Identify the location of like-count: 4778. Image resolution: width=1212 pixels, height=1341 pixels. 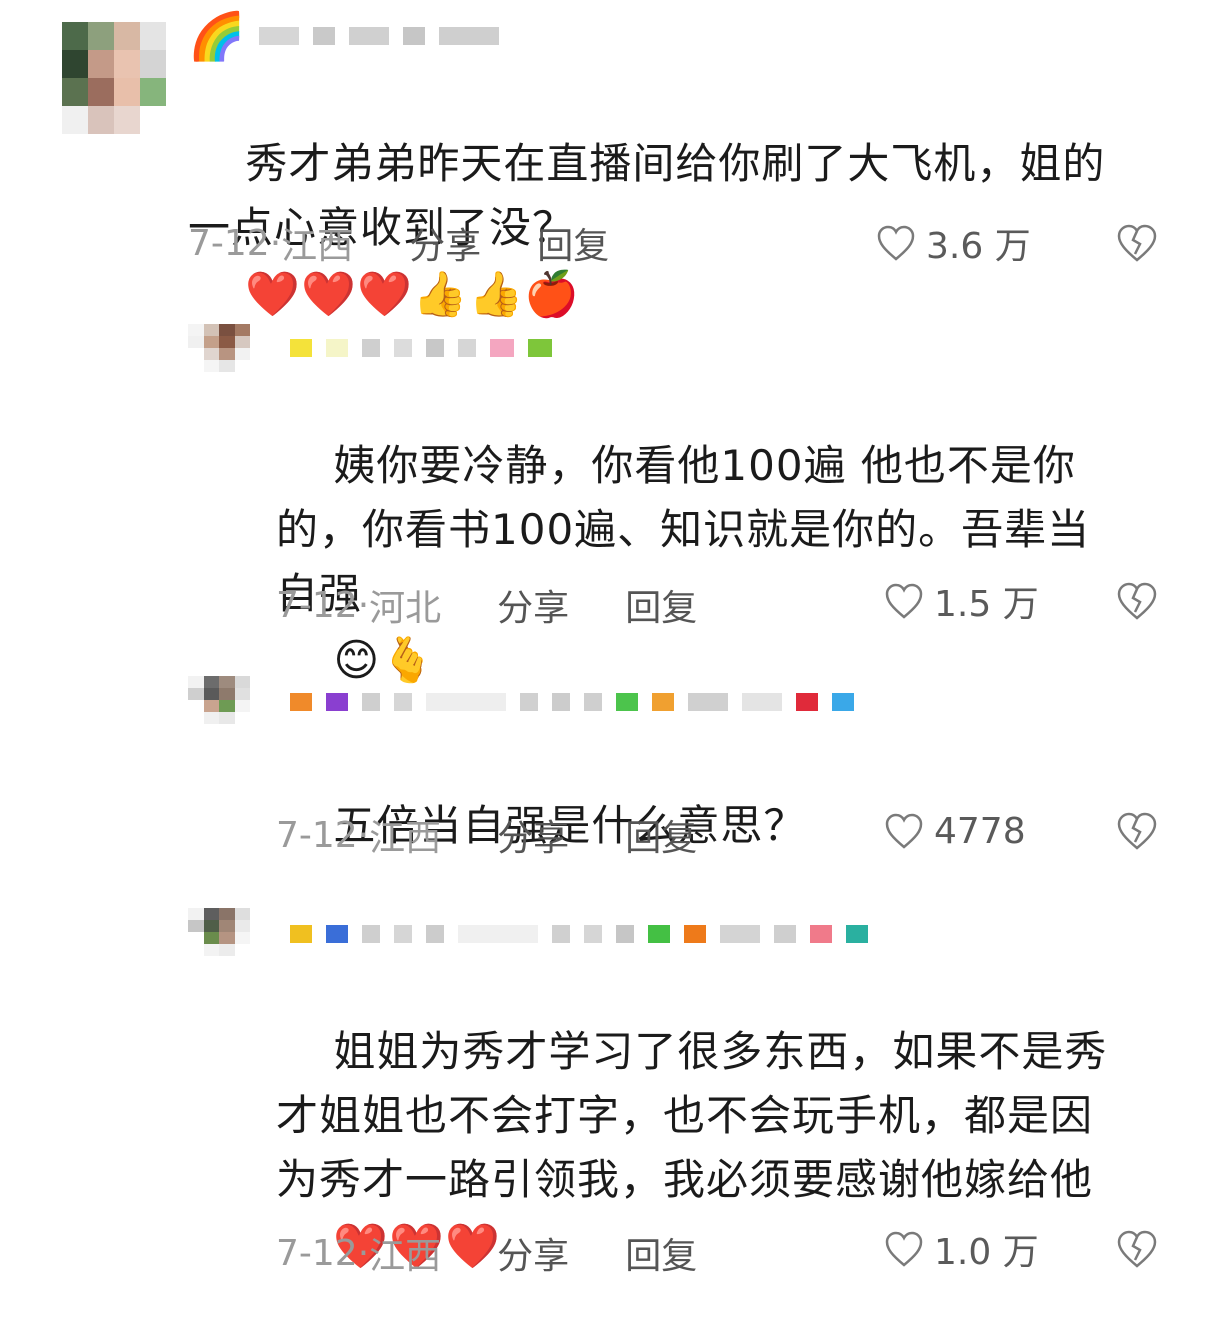
(980, 831).